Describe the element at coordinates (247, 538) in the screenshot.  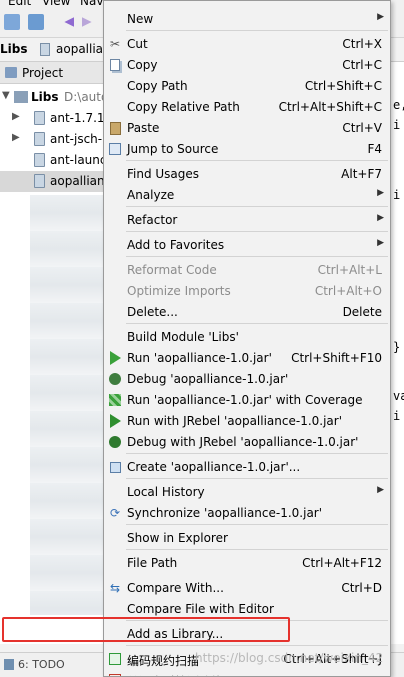
I see `menu-item-23: Show in Explorer` at that location.